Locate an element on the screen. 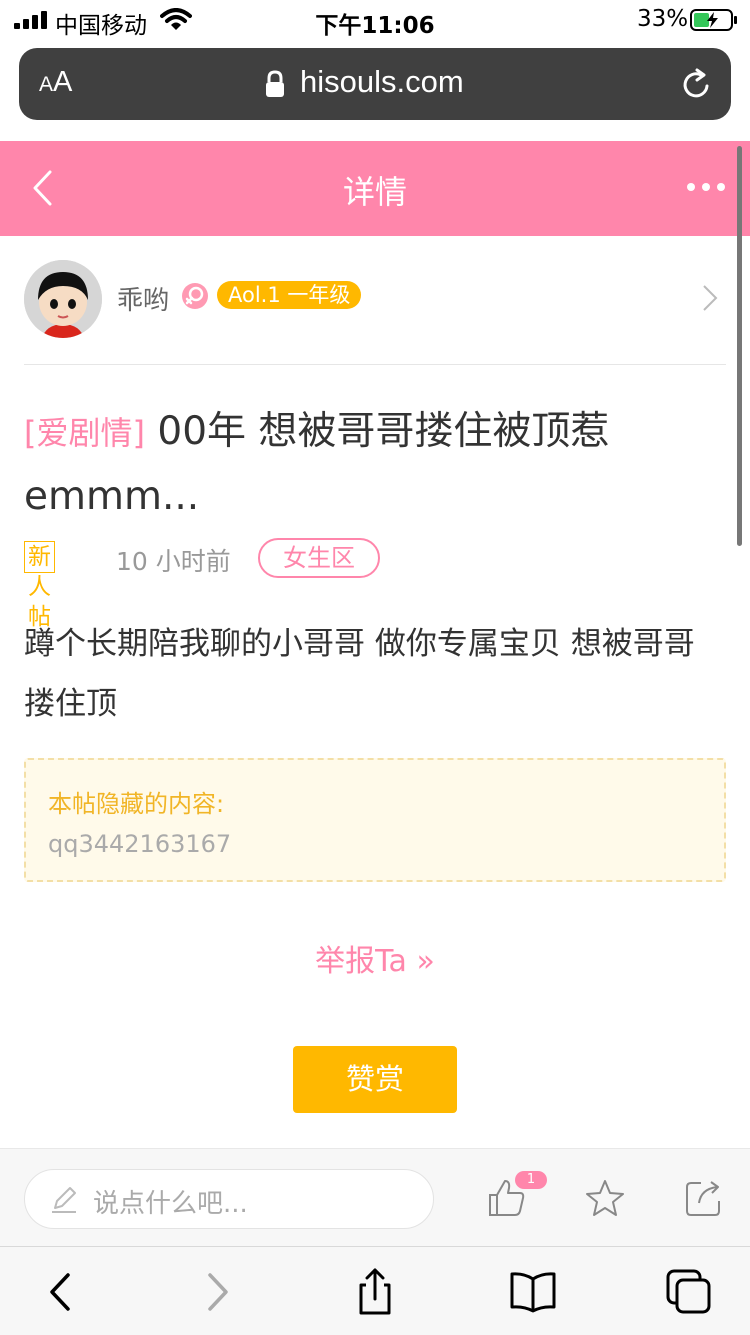 The image size is (750, 1335). category-tag: [爱剧情] is located at coordinates (84, 433).